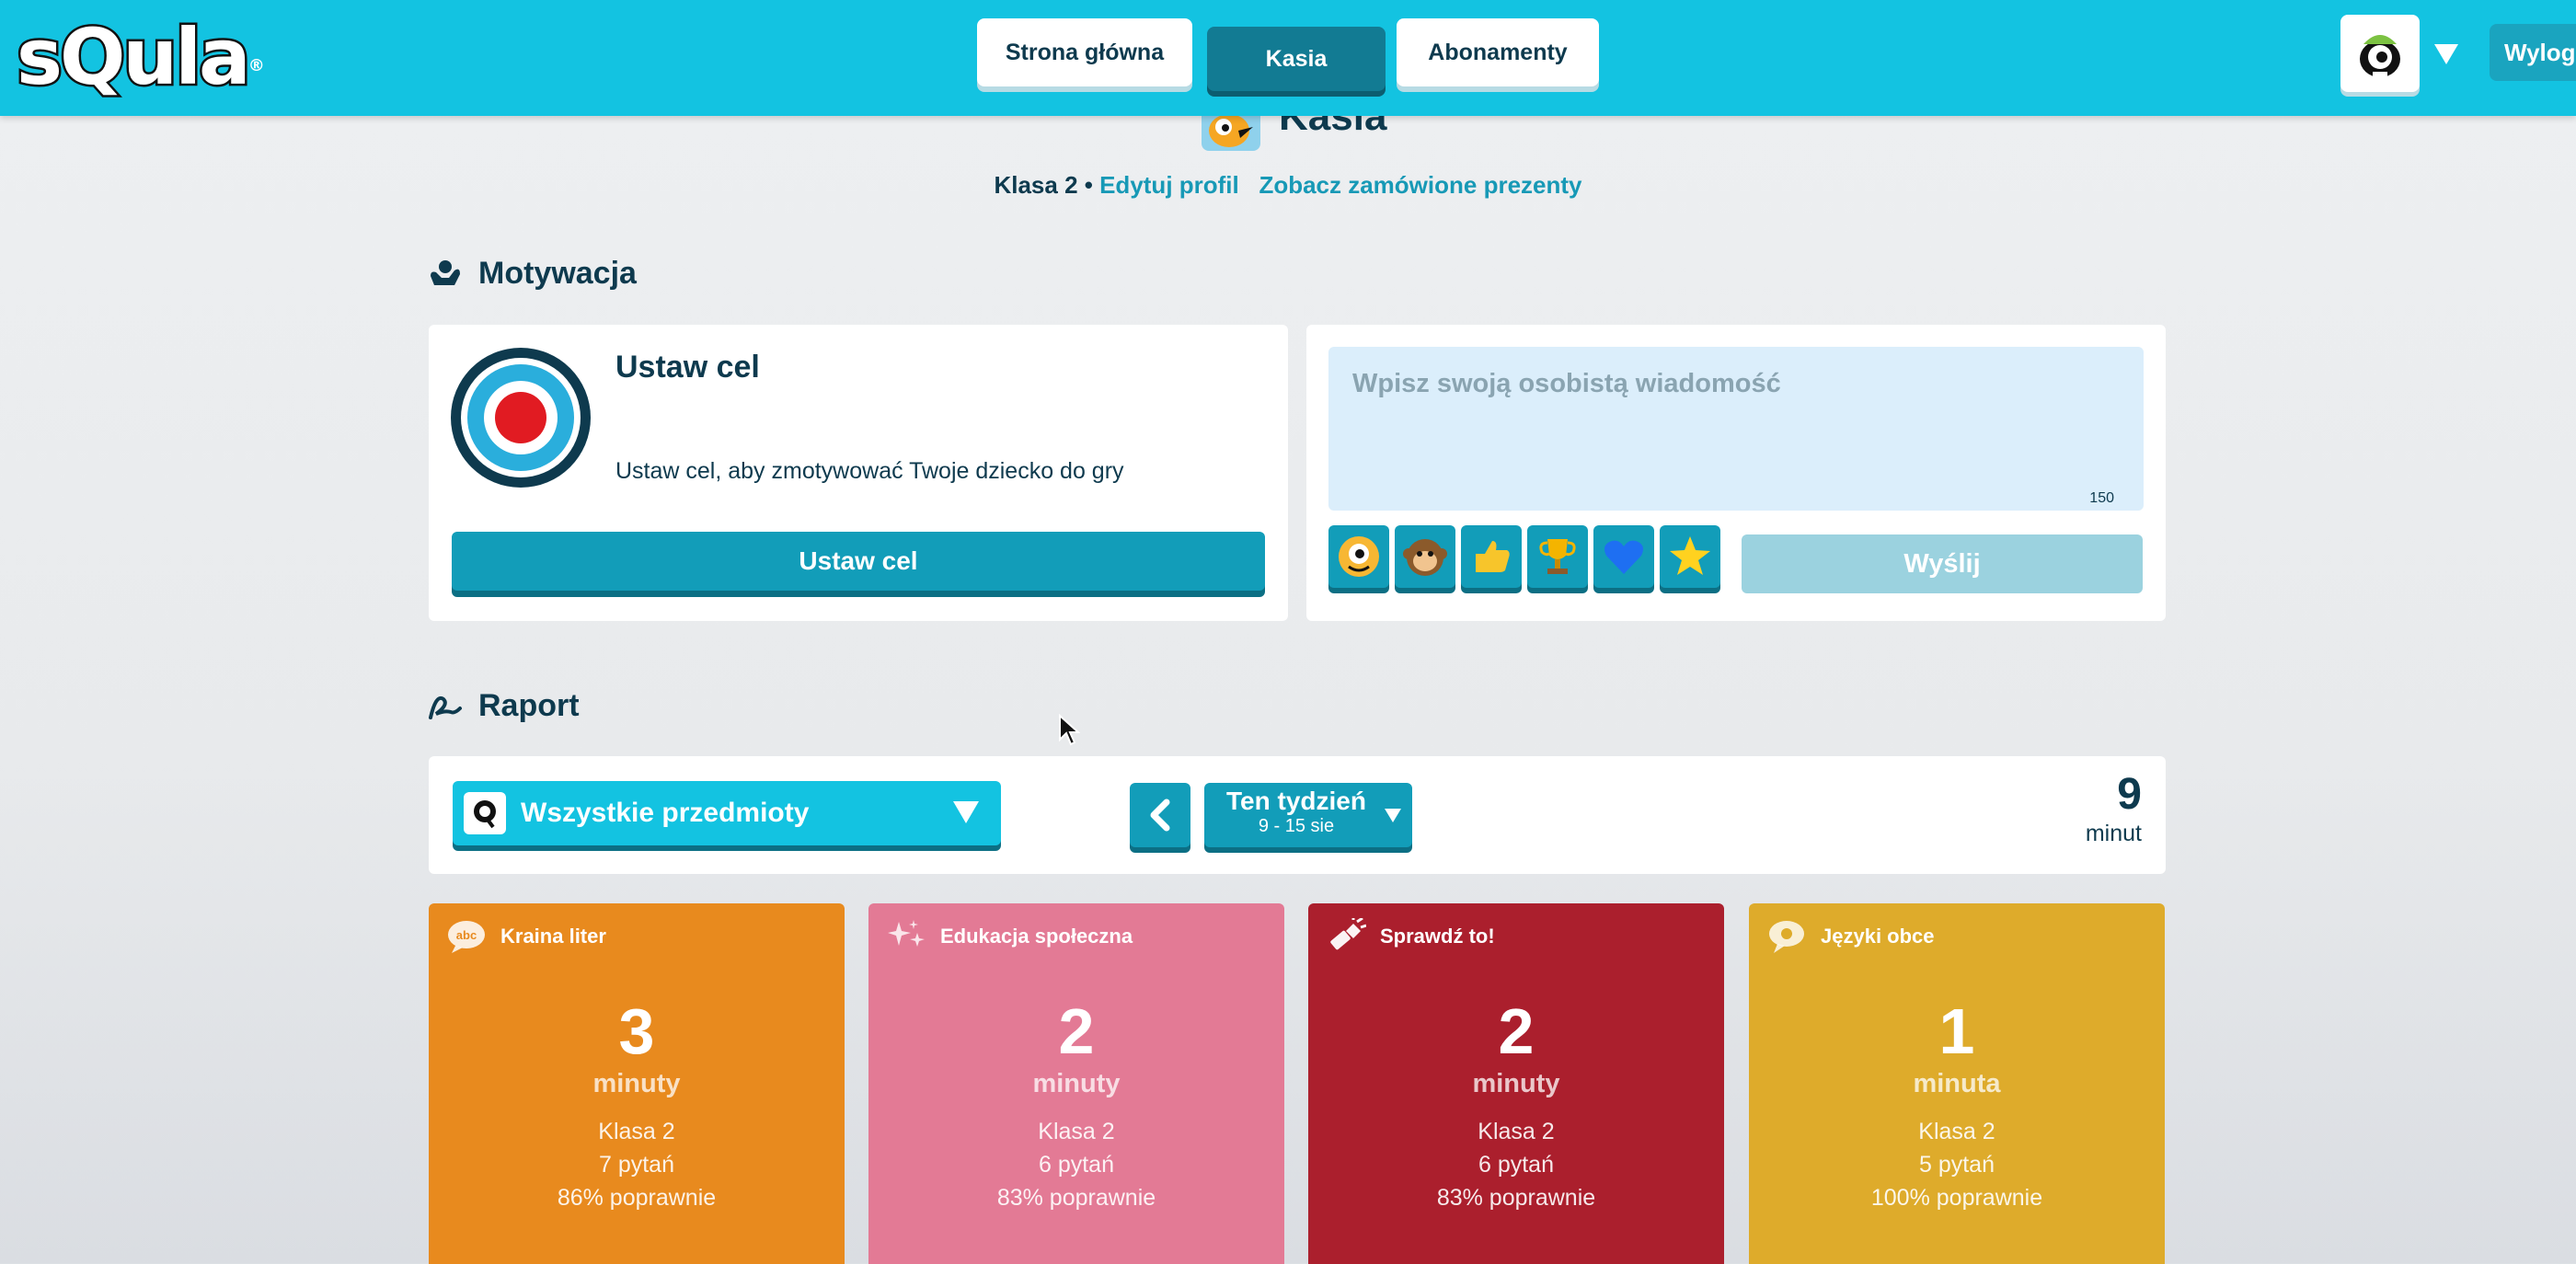 The width and height of the screenshot is (2576, 1264). What do you see at coordinates (1566, 383) in the screenshot?
I see `message-placeholder: Wpisz swoją osobistą wiadomość` at bounding box center [1566, 383].